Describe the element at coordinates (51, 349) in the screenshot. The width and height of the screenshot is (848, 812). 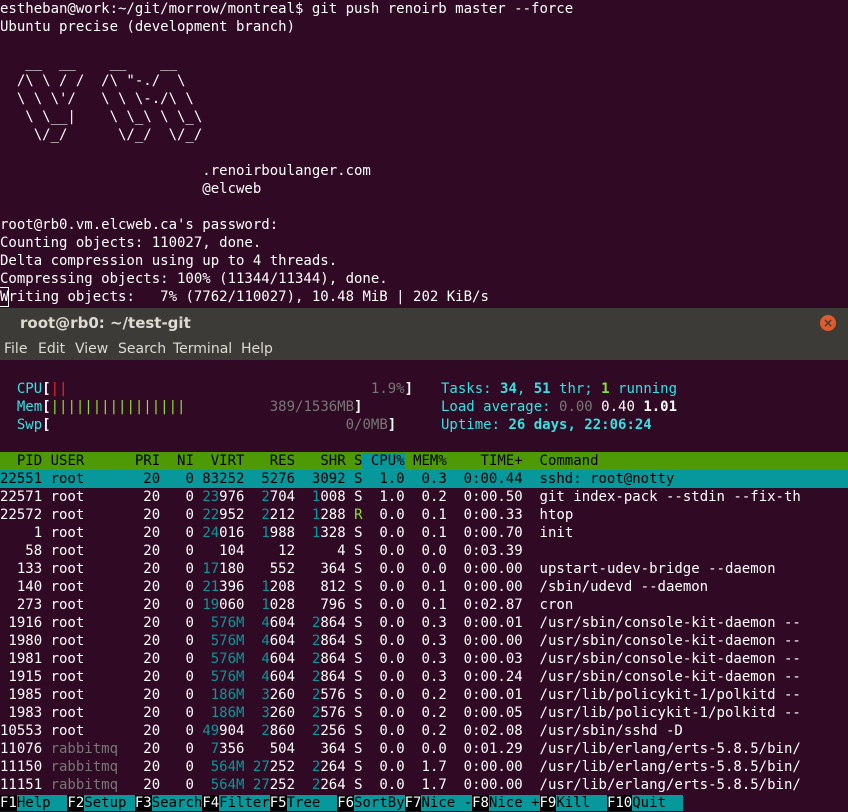
I see `menu-edit: Edit` at that location.